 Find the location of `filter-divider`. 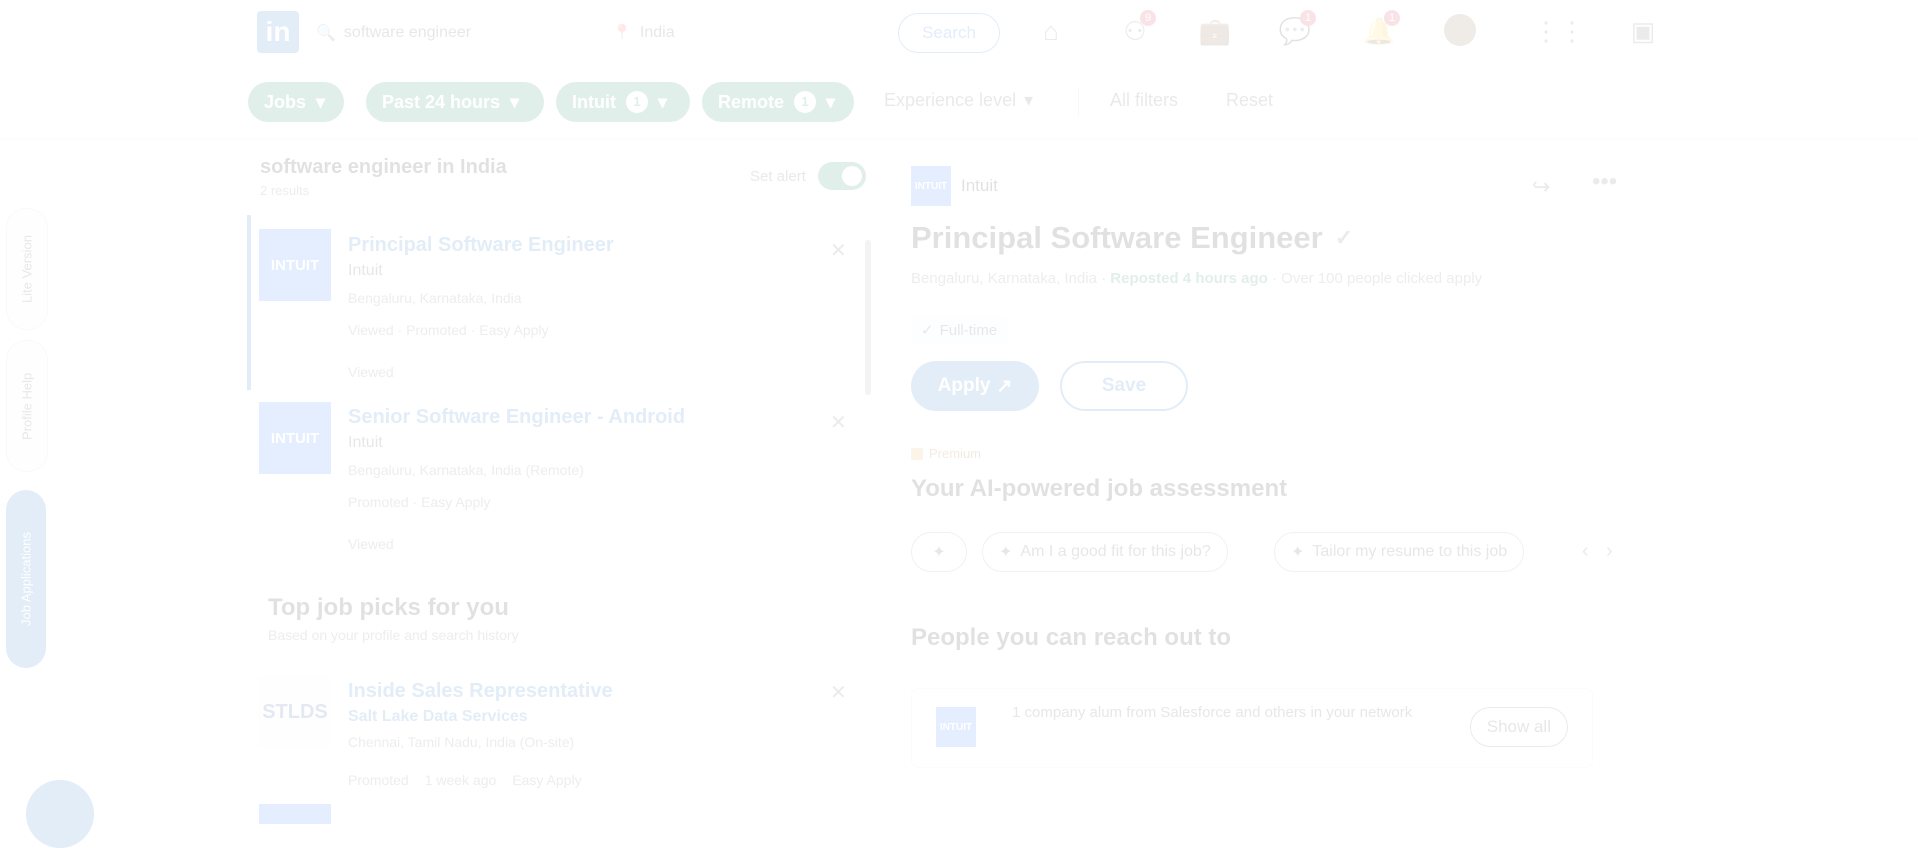

filter-divider is located at coordinates (1078, 102).